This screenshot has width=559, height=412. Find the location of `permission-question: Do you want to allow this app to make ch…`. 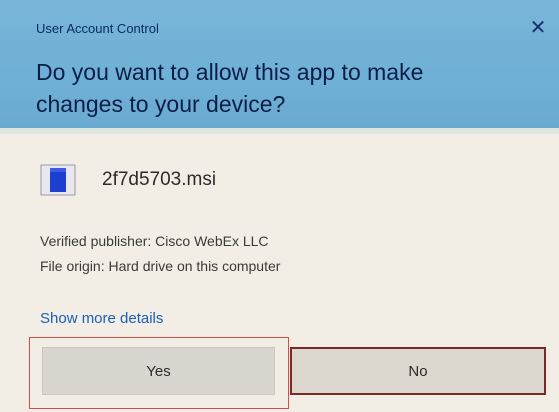

permission-question: Do you want to allow this app to make ch… is located at coordinates (230, 88).